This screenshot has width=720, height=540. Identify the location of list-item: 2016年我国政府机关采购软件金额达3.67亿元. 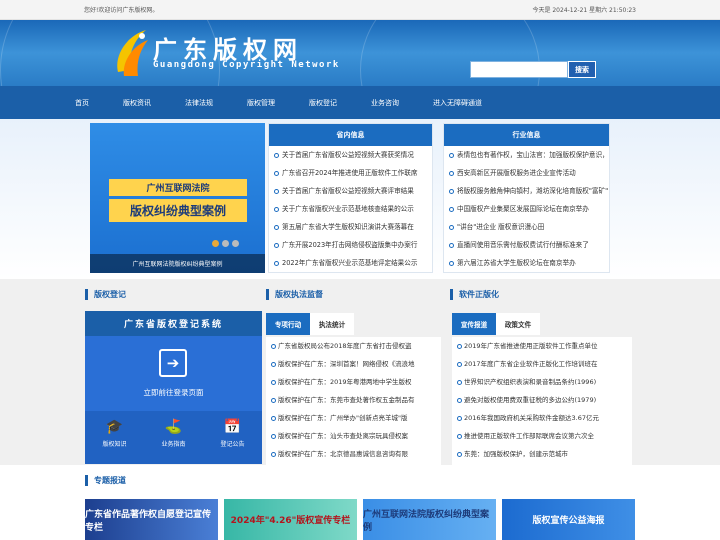
(542, 418).